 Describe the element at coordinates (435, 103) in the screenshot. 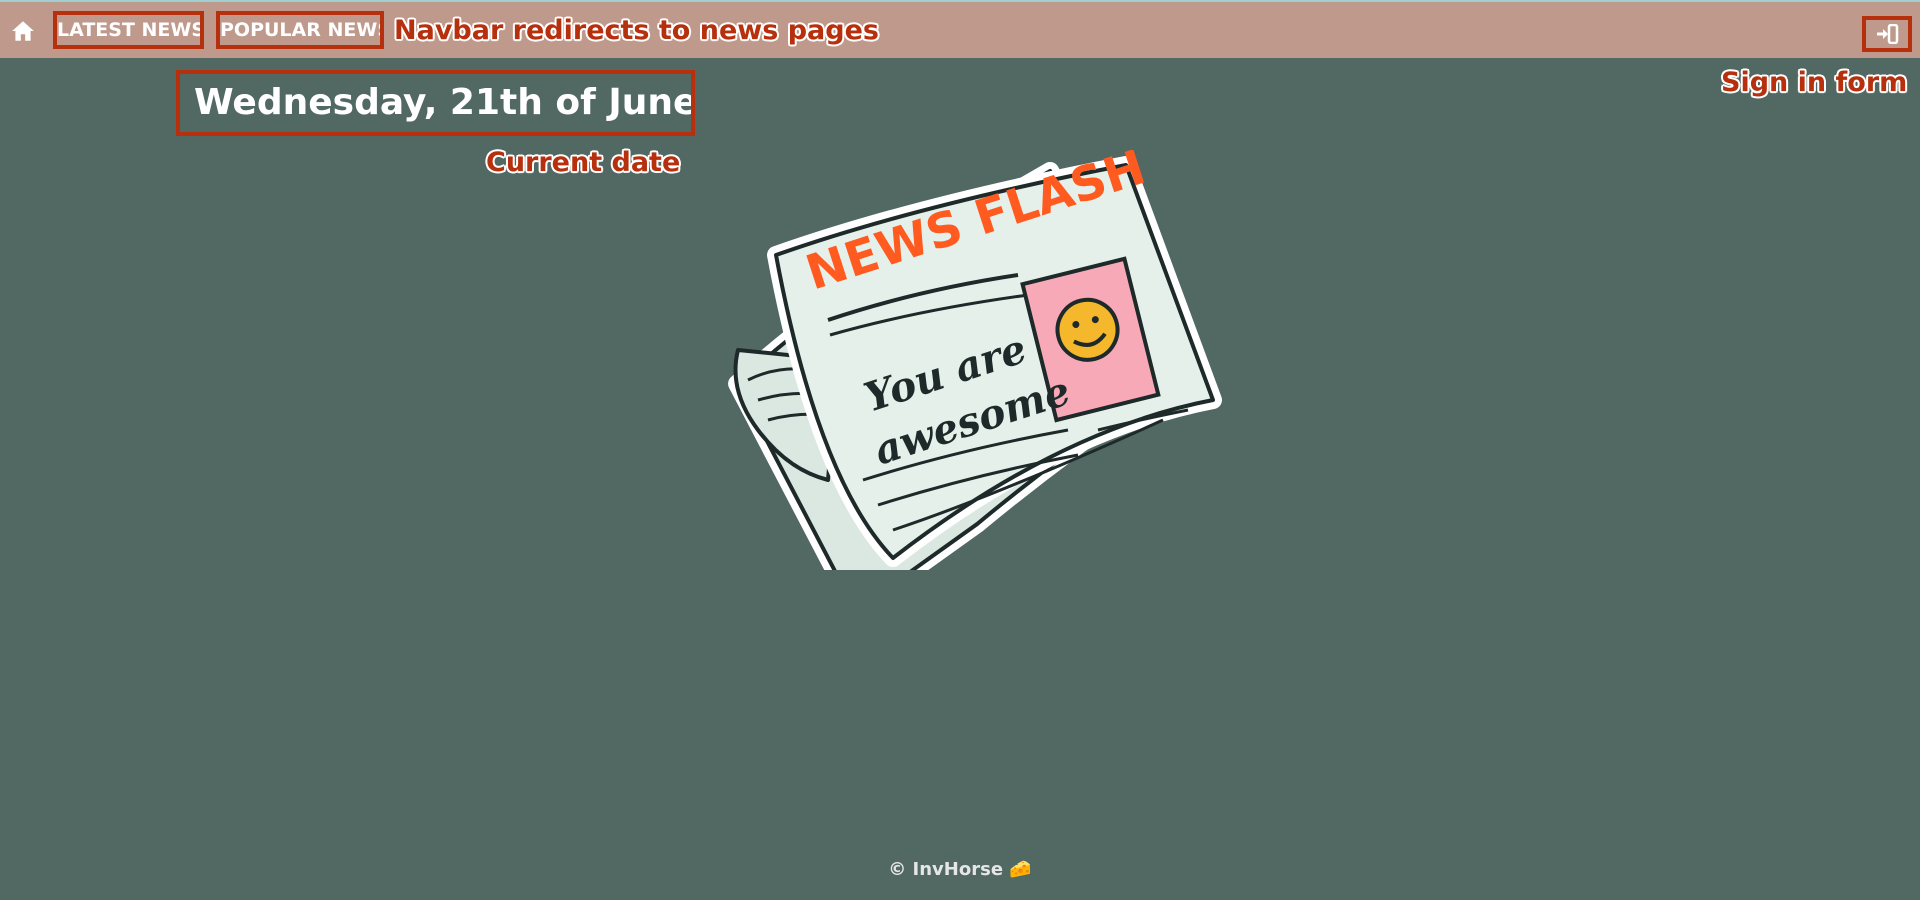

I see `current-date: Wednesday, 21th of June` at that location.